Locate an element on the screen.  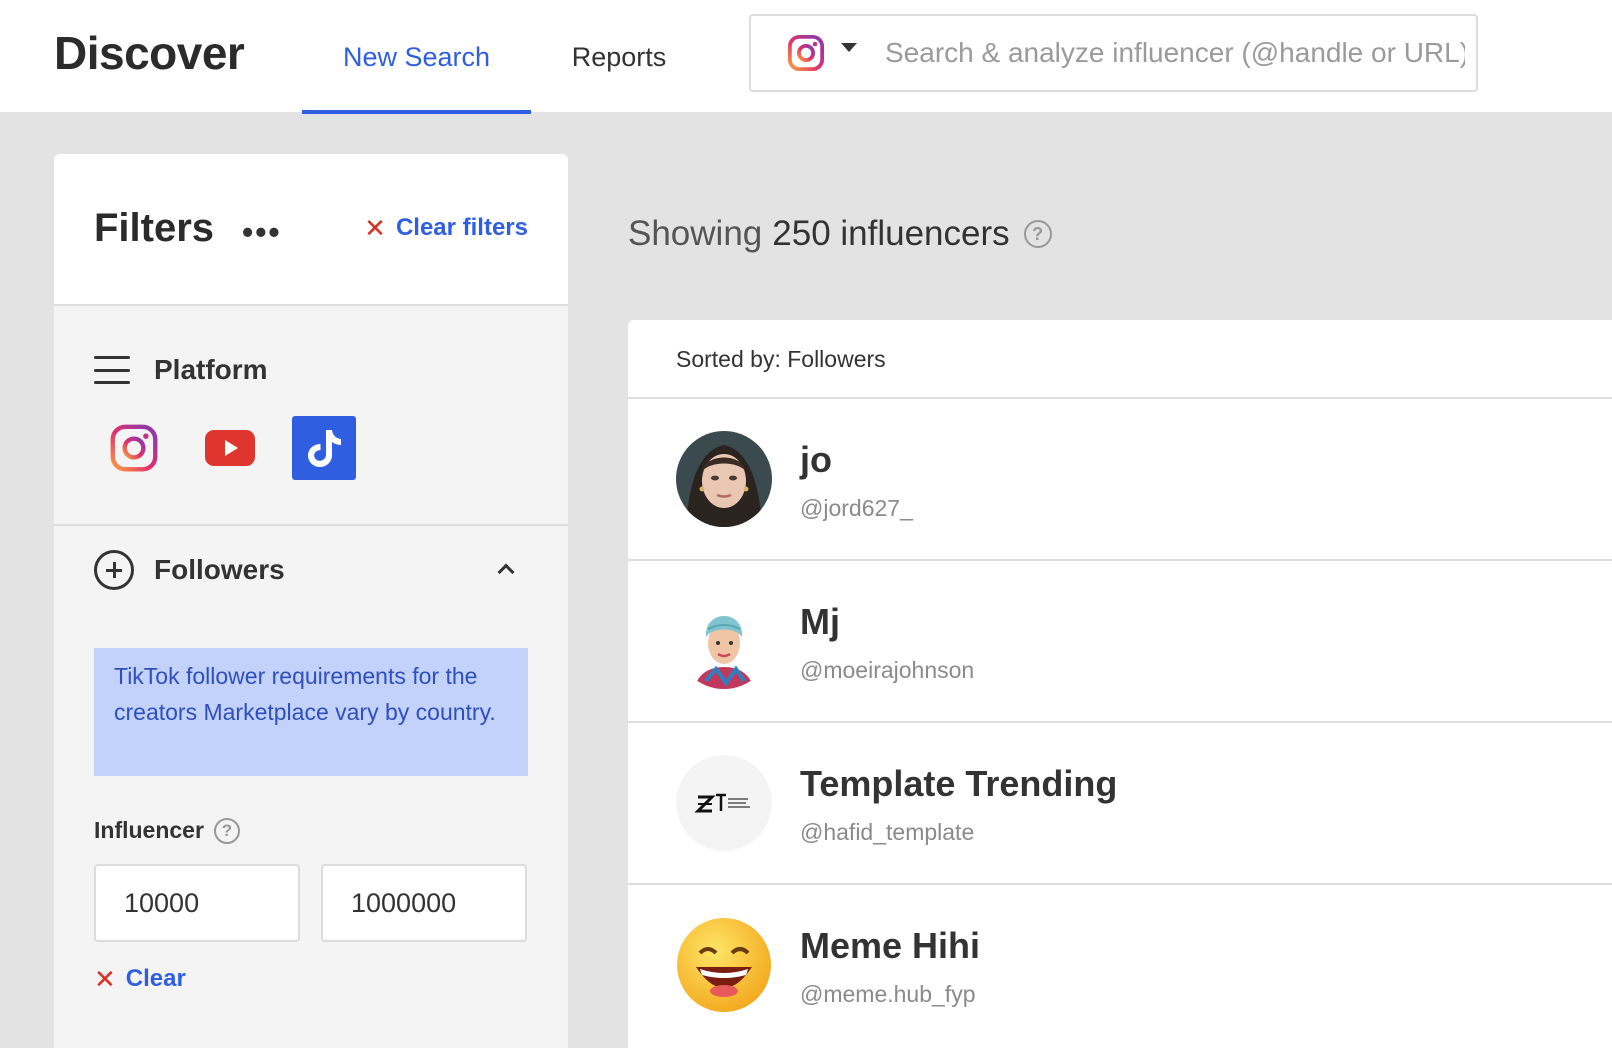
clear-followers-button: ✕ Clear is located at coordinates (140, 979).